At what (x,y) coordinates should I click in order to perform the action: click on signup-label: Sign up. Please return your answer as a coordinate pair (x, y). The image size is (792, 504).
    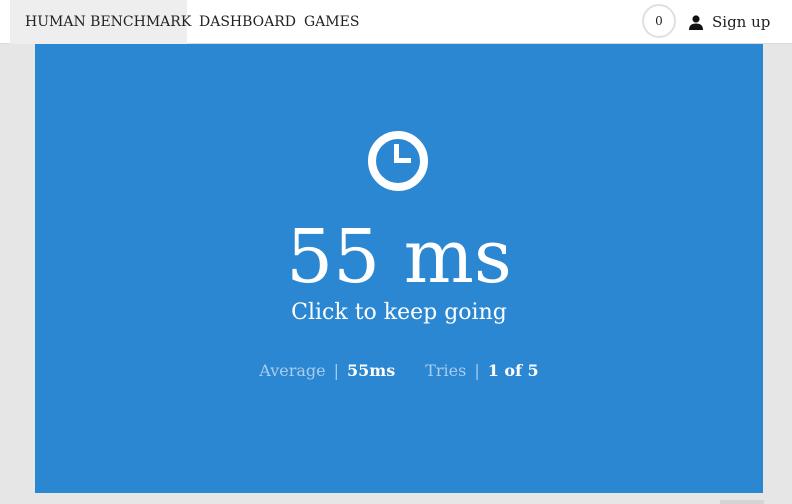
    Looking at the image, I should click on (741, 22).